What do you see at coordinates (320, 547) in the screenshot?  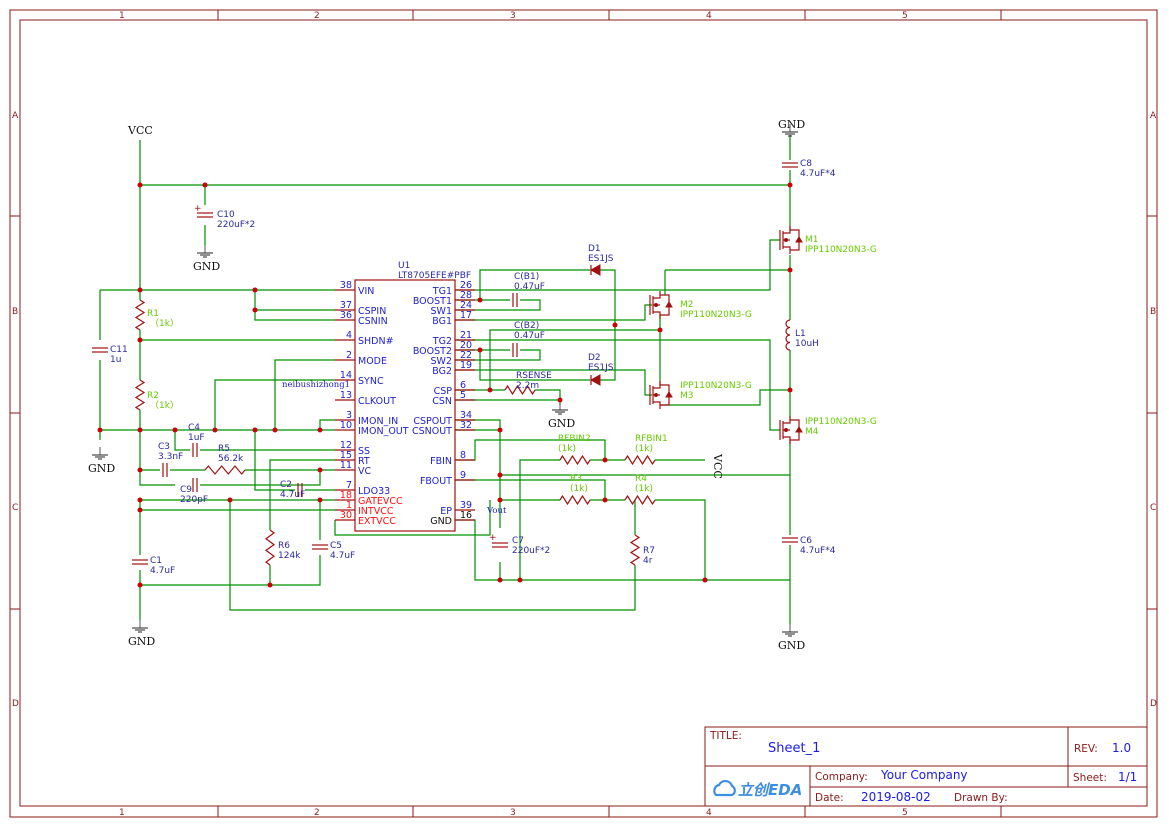 I see `capacitor-c5` at bounding box center [320, 547].